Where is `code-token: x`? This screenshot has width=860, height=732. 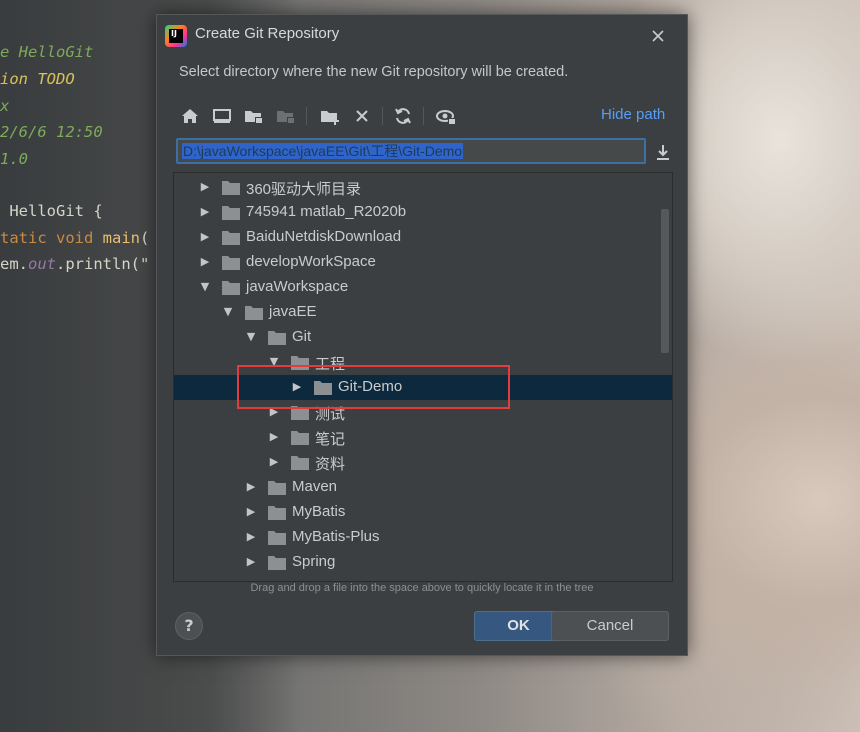 code-token: x is located at coordinates (5, 106).